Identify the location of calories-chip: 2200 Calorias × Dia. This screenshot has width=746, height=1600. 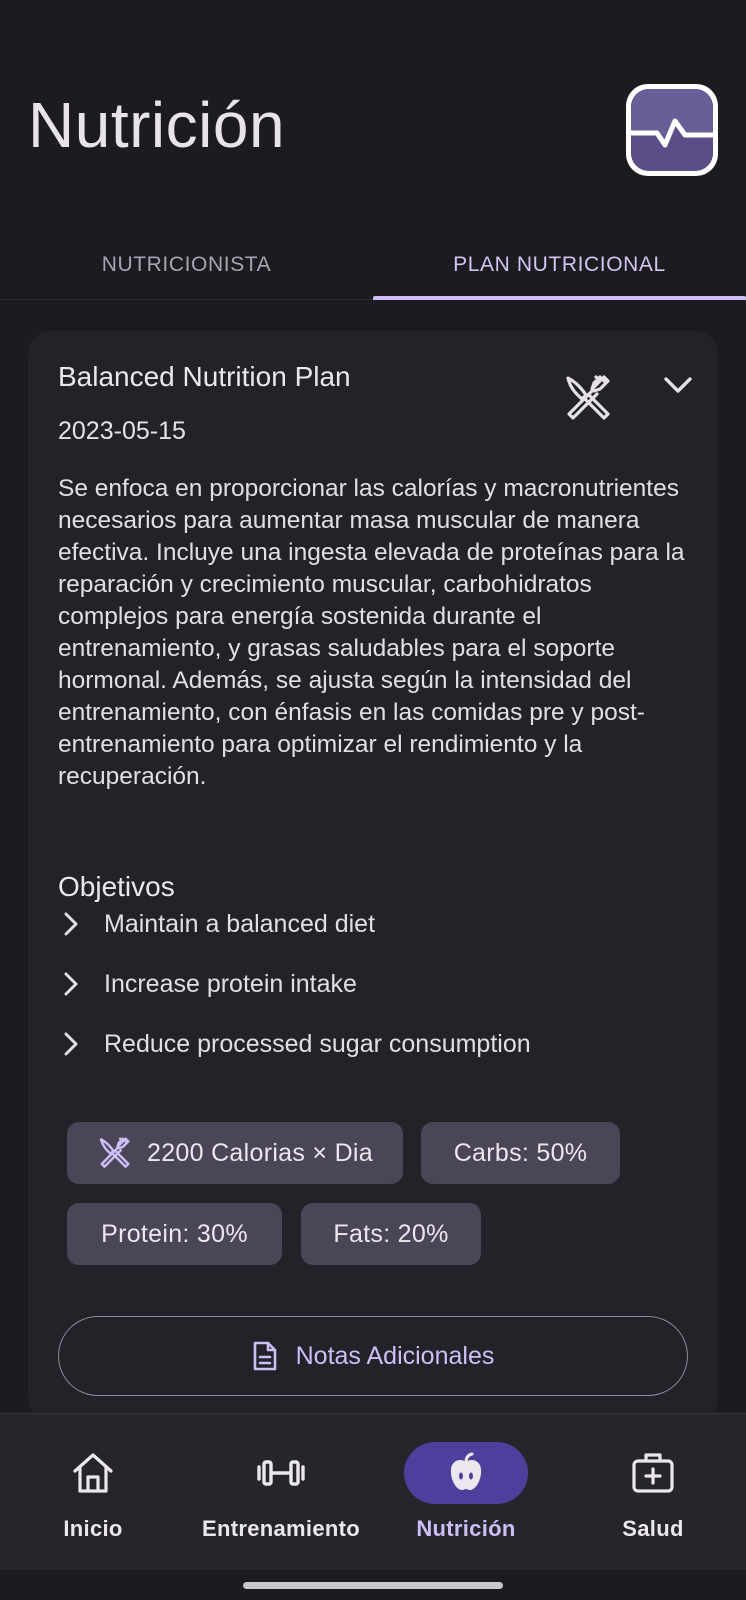
(235, 1153).